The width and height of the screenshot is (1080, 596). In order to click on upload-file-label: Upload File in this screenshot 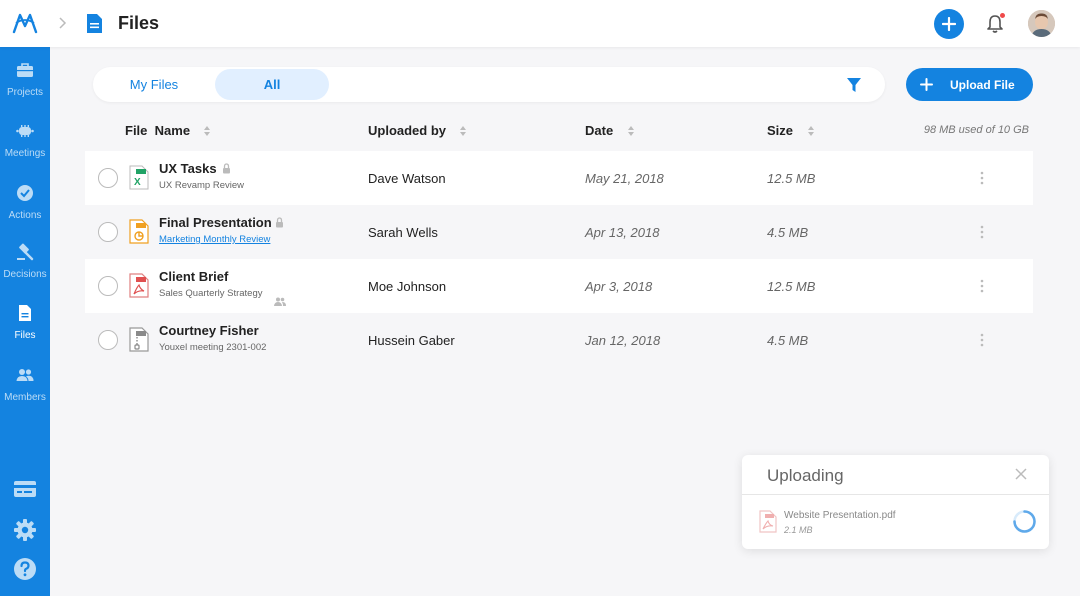, I will do `click(982, 85)`.